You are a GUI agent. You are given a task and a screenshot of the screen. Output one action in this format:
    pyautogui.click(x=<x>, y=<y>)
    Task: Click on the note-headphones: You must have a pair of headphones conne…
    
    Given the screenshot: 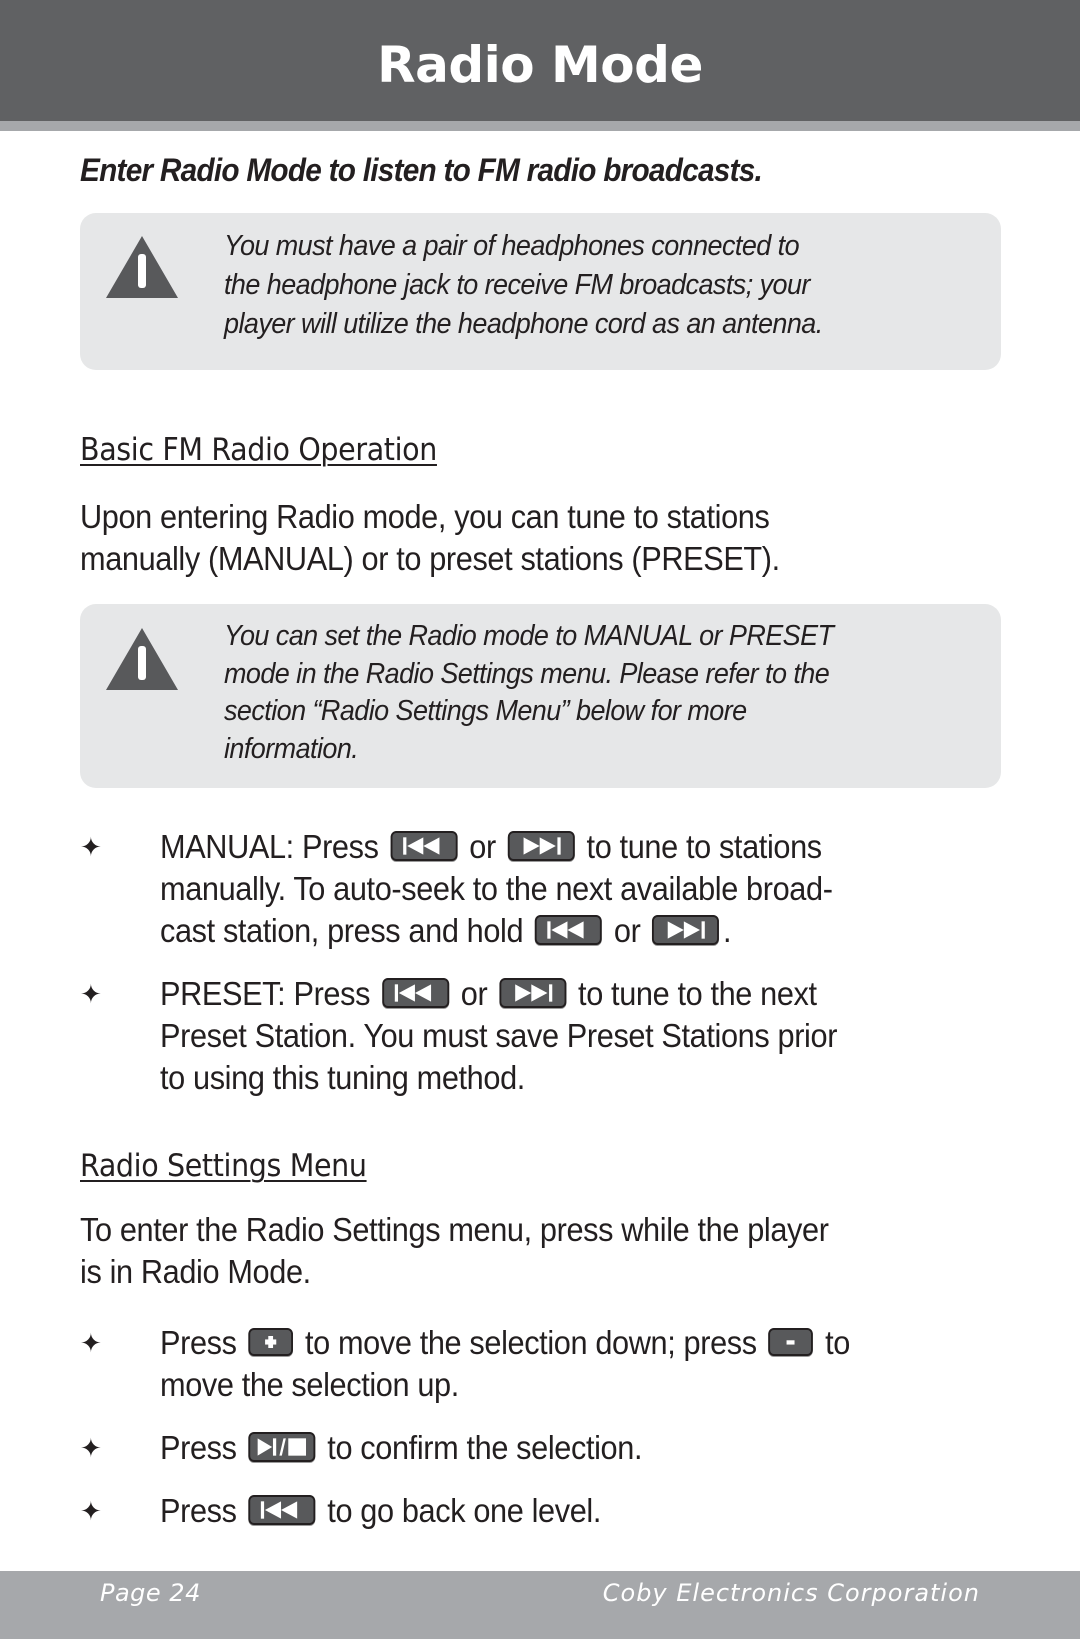 What is the action you would take?
    pyautogui.click(x=540, y=291)
    